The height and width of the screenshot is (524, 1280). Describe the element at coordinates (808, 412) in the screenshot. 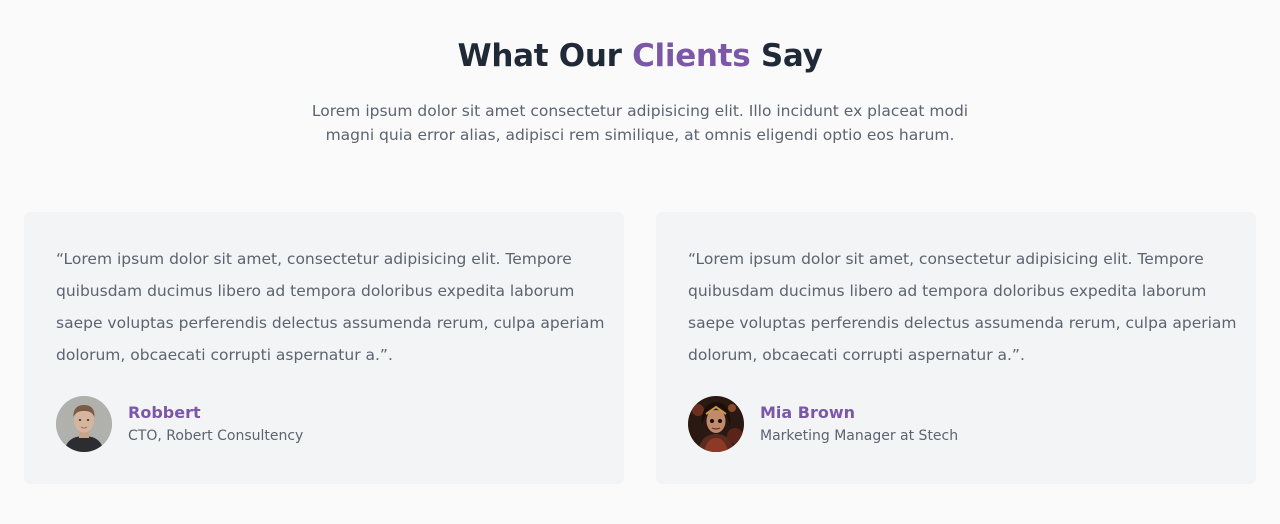

I see `client-name: Mia Brown` at that location.